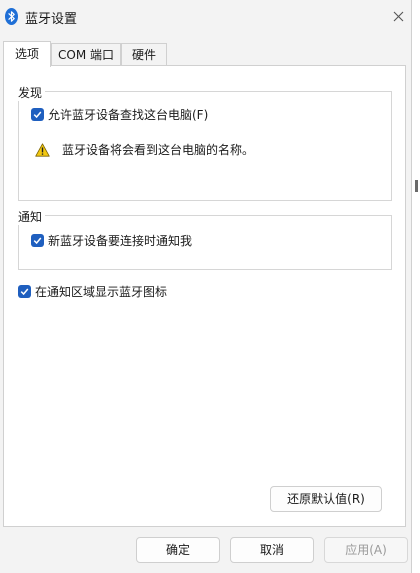 This screenshot has height=573, width=420. I want to click on ok-button: 确定, so click(178, 550).